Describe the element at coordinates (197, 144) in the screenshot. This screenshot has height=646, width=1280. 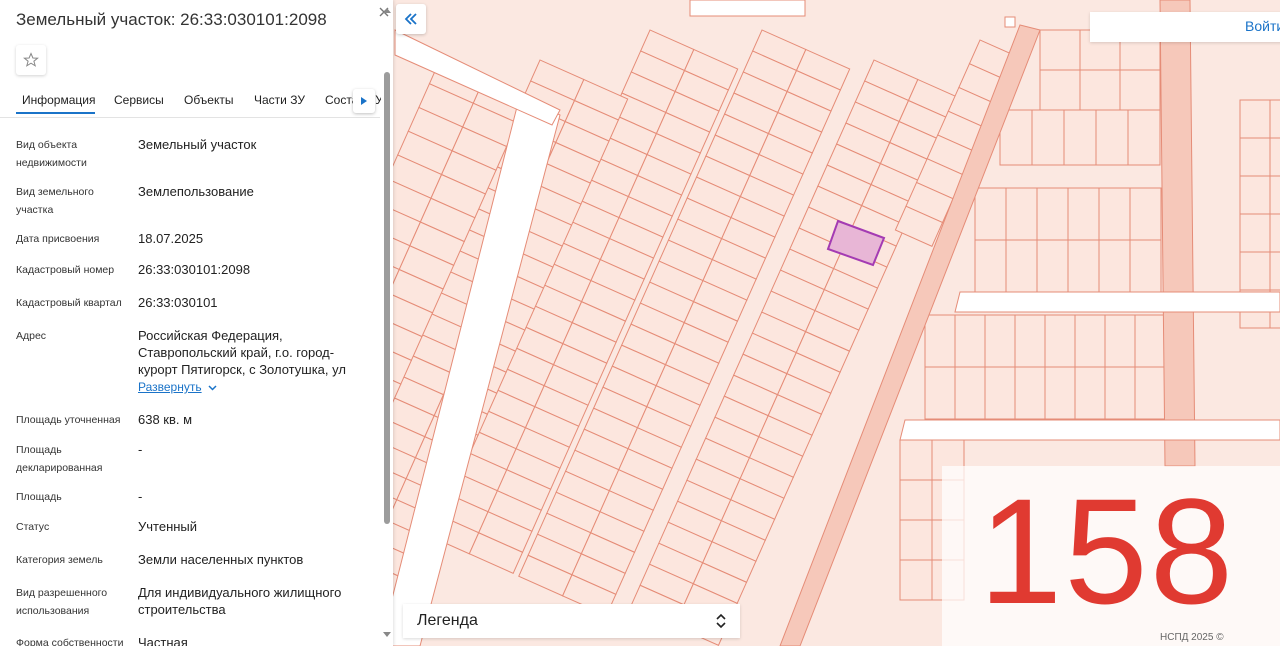
I see `attr-value: Земельный участок` at that location.